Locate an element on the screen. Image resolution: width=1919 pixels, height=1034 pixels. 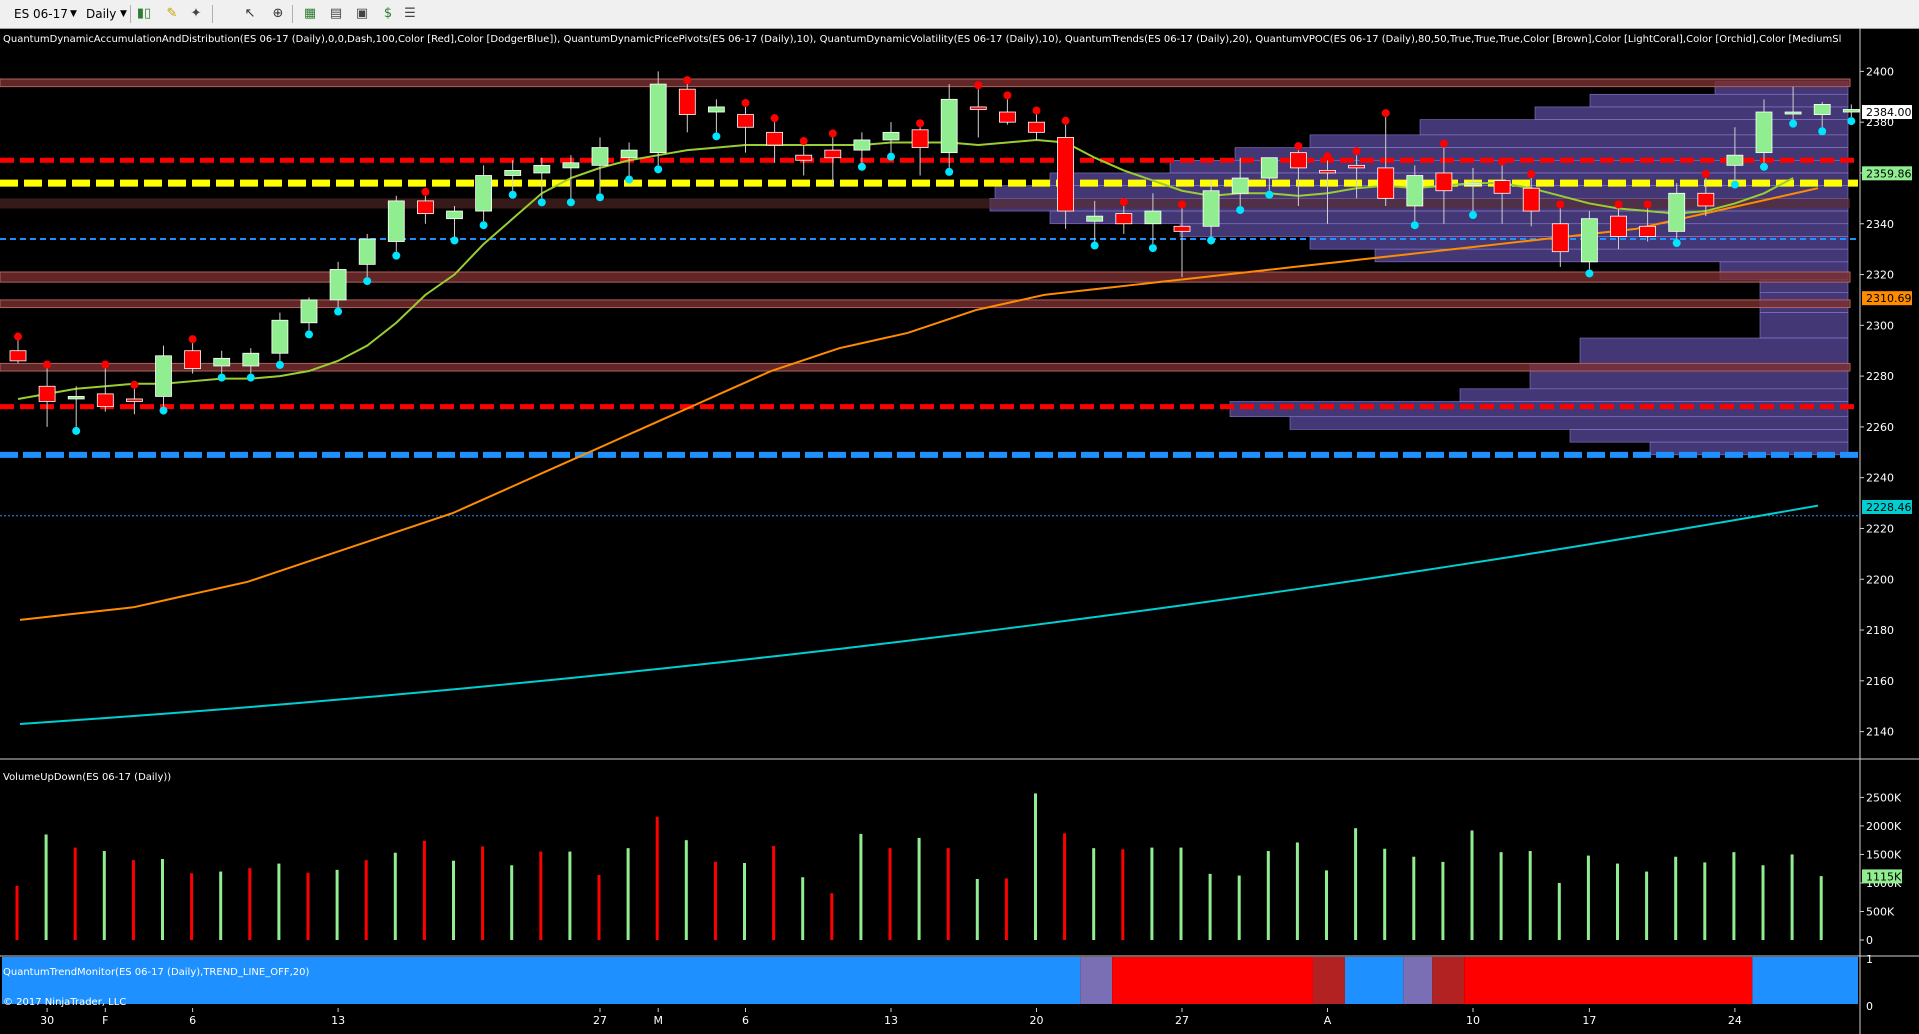
trend-tick-label: 1 is located at coordinates (1869, 959).